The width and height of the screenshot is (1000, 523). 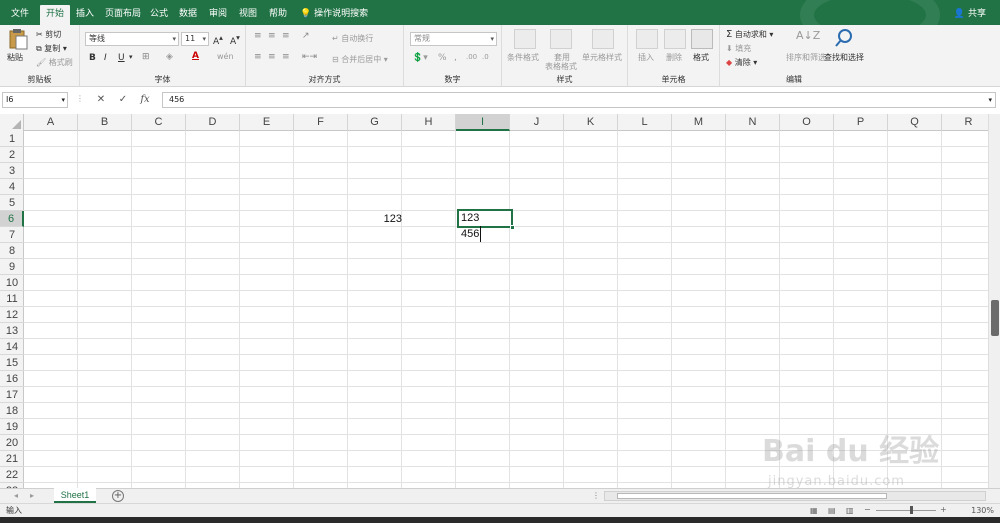 I want to click on tab-split-icon: ⋮, so click(x=596, y=496).